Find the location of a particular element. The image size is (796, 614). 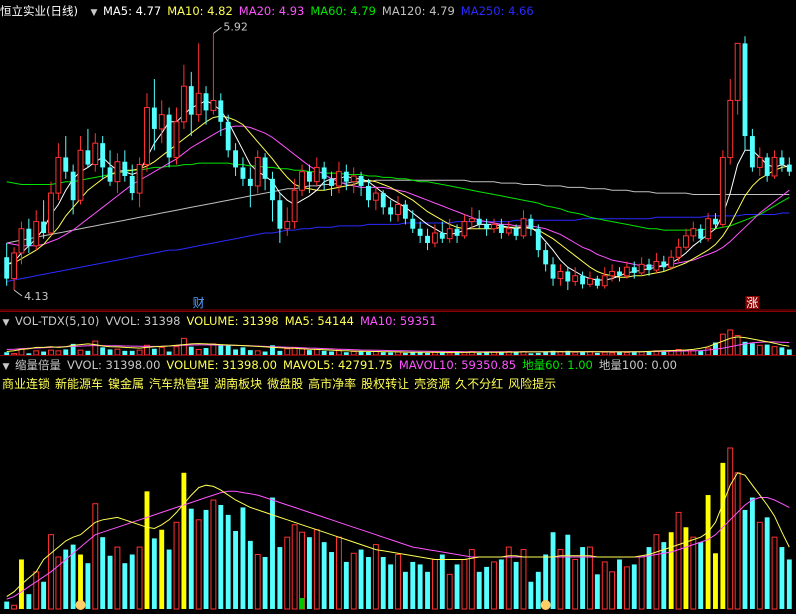

volume-legend-item: MA10: 59351 is located at coordinates (398, 321).